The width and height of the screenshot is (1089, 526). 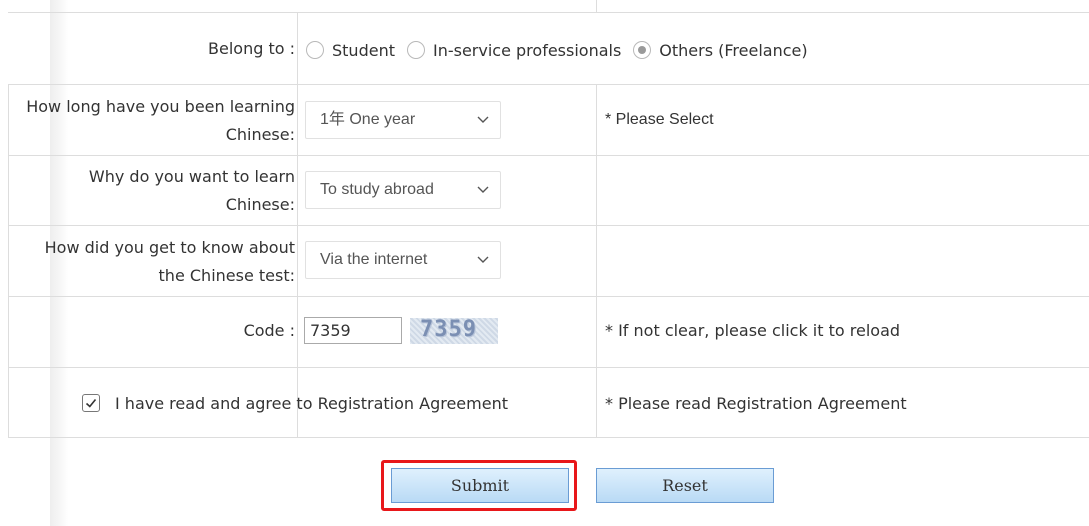 I want to click on learning-reason-label-line1: Why do you want to learn, so click(x=191, y=176).